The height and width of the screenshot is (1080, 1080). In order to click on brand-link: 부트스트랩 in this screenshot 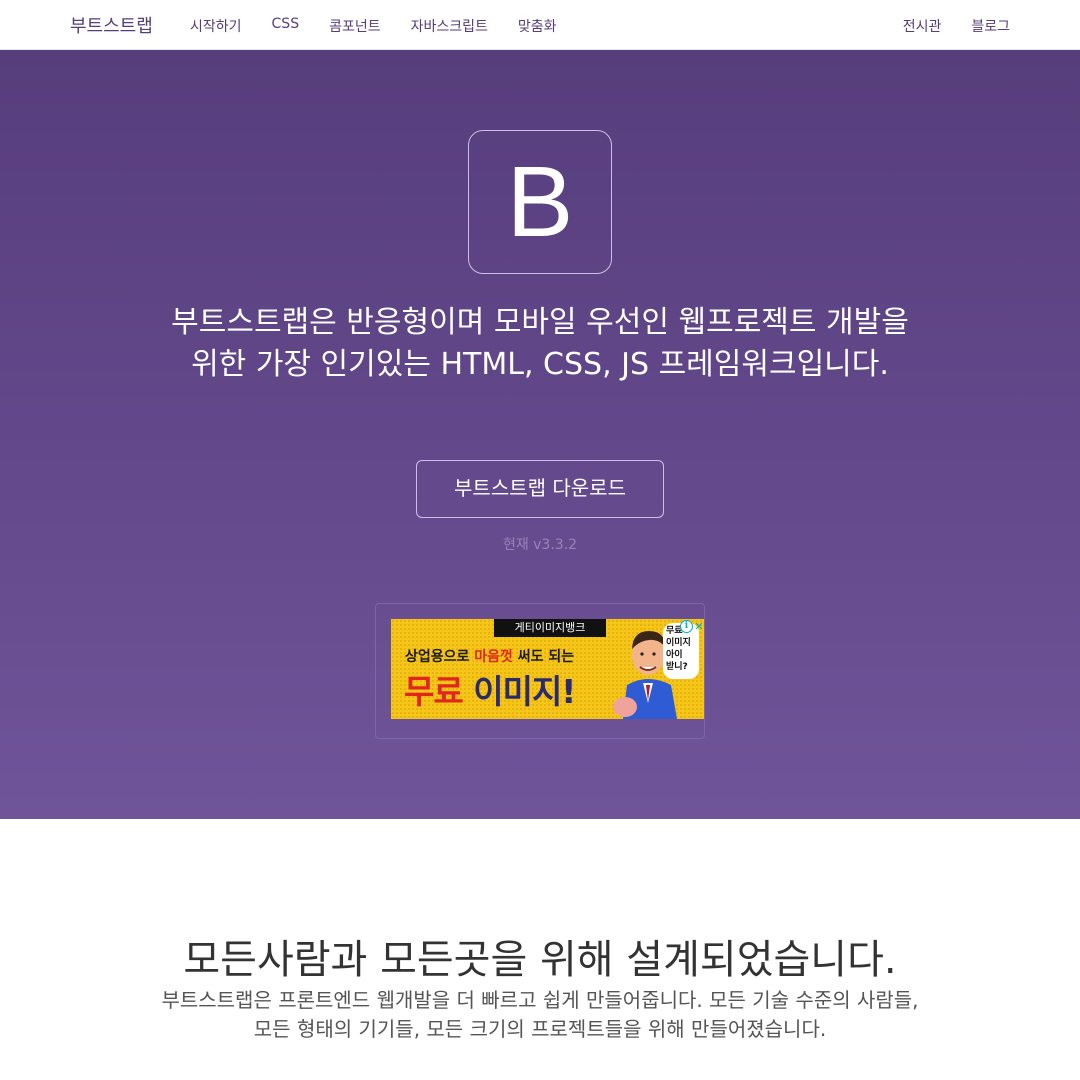, I will do `click(111, 25)`.